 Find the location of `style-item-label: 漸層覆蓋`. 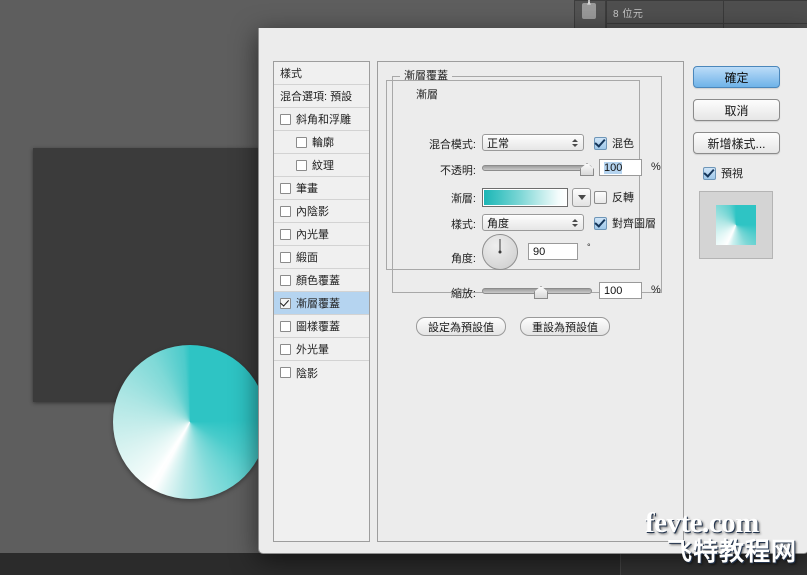

style-item-label: 漸層覆蓋 is located at coordinates (318, 304).